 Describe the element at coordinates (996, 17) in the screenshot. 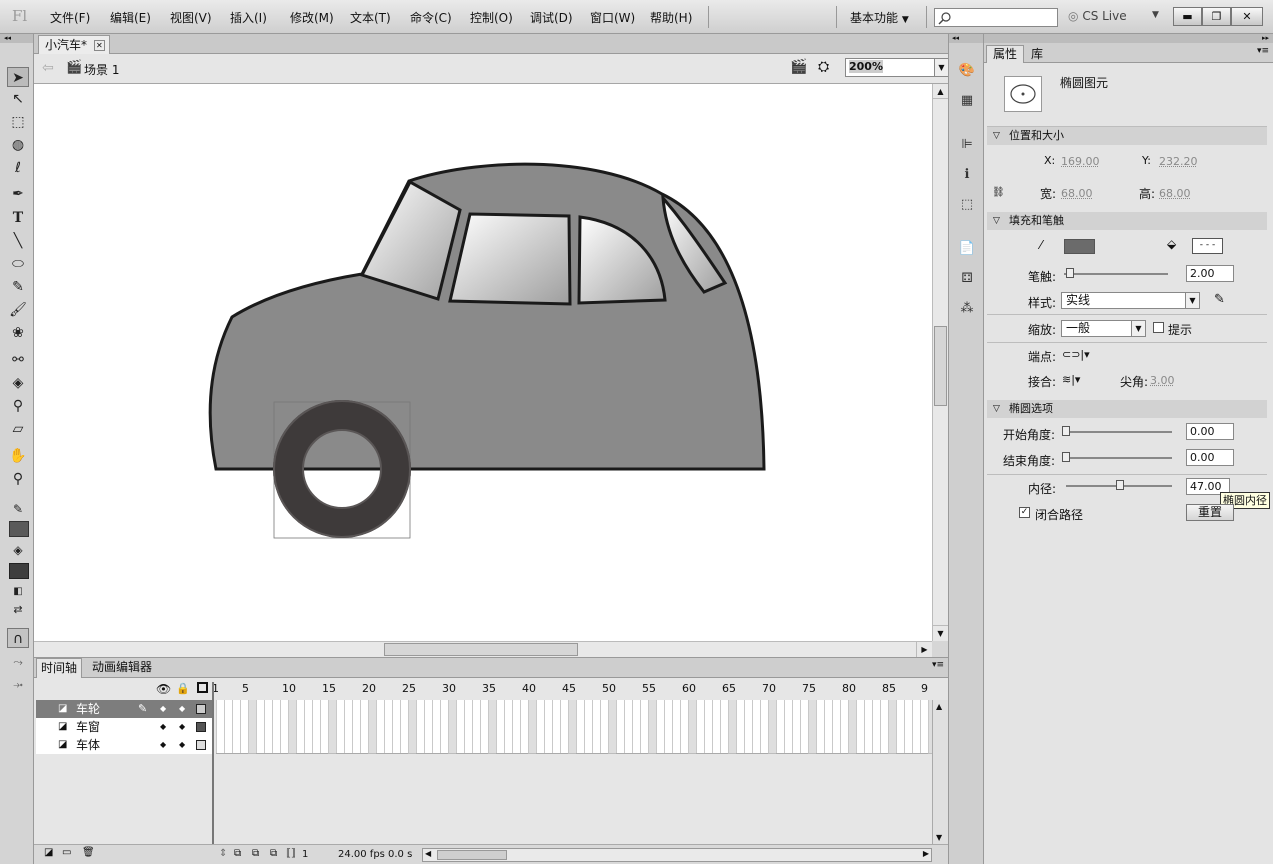

I see `help-search-input` at that location.